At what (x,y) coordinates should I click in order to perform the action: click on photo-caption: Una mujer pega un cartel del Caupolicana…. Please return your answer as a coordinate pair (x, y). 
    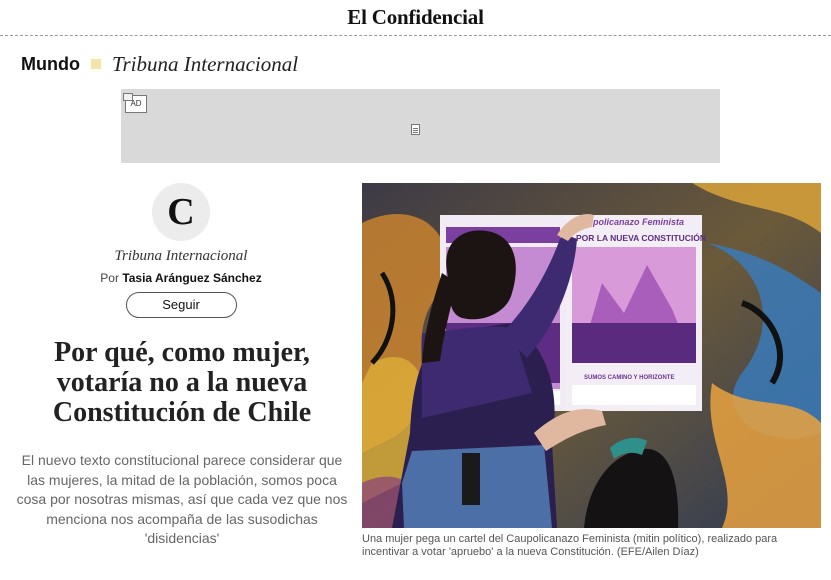
    Looking at the image, I should click on (570, 545).